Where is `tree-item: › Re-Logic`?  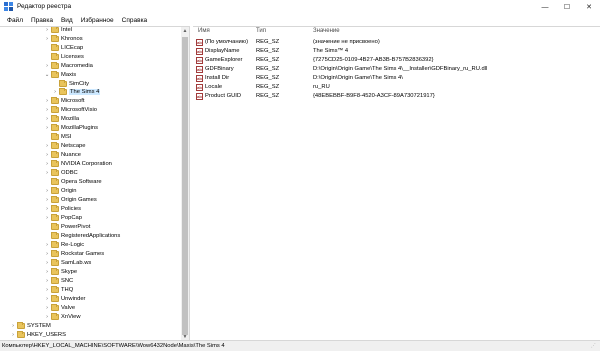
tree-item: › Re-Logic is located at coordinates (64, 244).